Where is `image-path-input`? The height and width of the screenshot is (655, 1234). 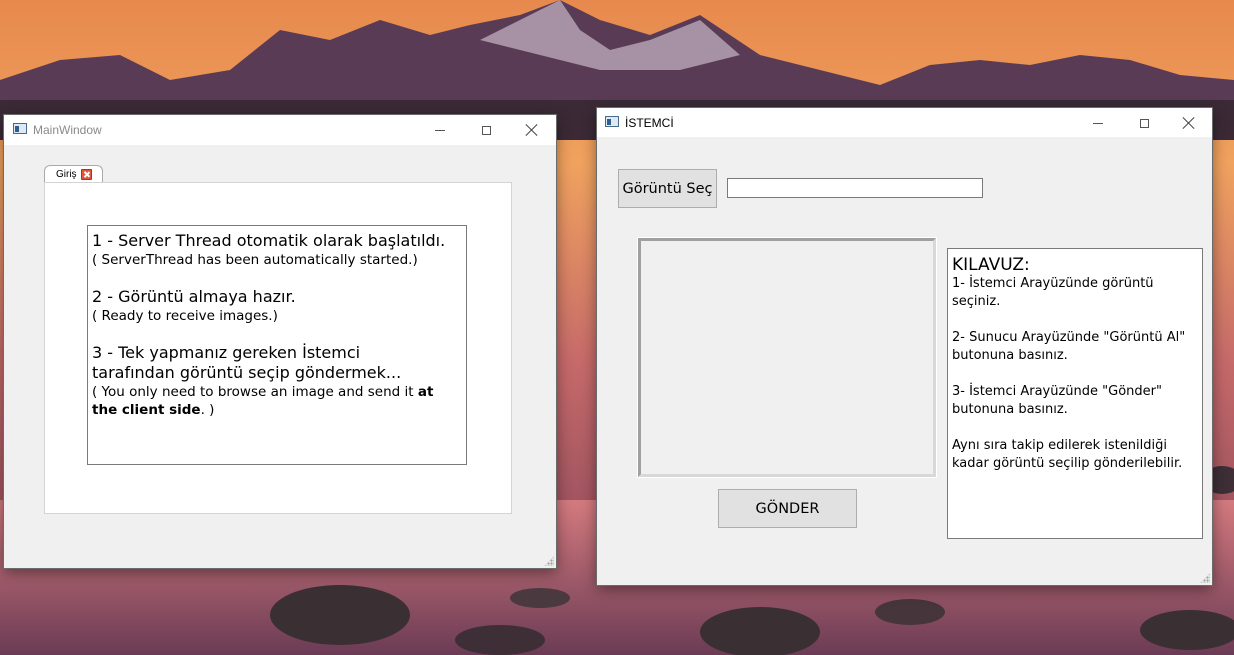 image-path-input is located at coordinates (855, 188).